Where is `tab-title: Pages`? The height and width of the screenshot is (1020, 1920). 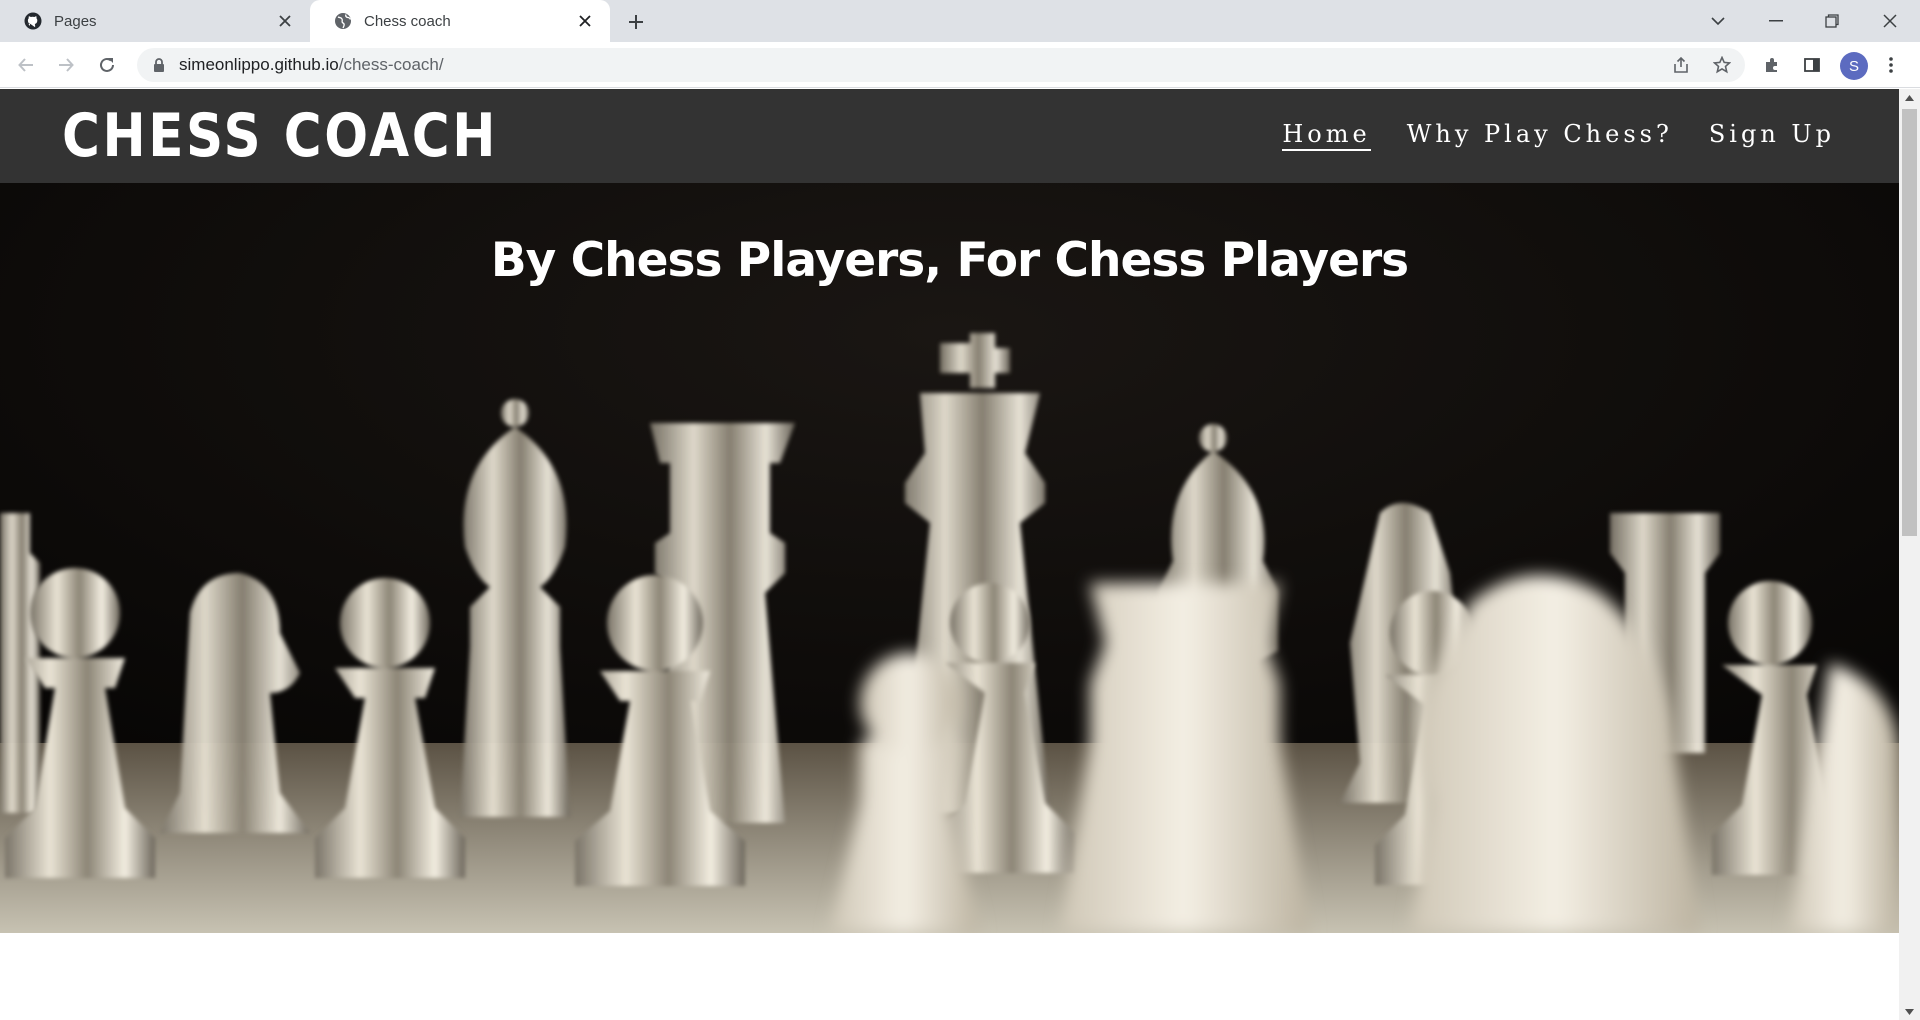
tab-title: Pages is located at coordinates (75, 21).